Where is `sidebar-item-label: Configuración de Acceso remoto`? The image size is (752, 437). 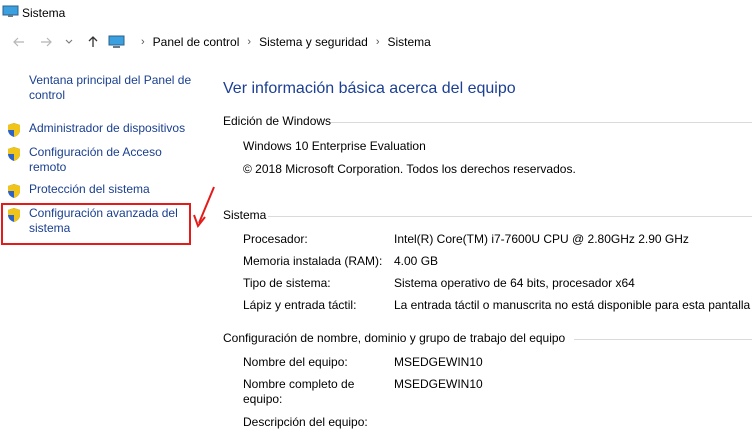
sidebar-item-label: Configuración de Acceso remoto is located at coordinates (95, 159).